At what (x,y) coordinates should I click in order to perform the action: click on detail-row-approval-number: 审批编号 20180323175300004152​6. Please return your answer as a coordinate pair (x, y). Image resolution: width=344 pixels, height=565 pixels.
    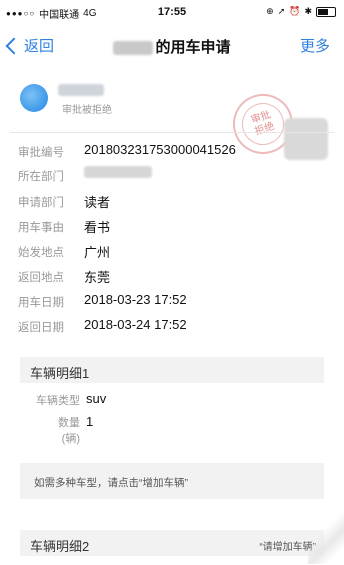
    Looking at the image, I should click on (172, 151).